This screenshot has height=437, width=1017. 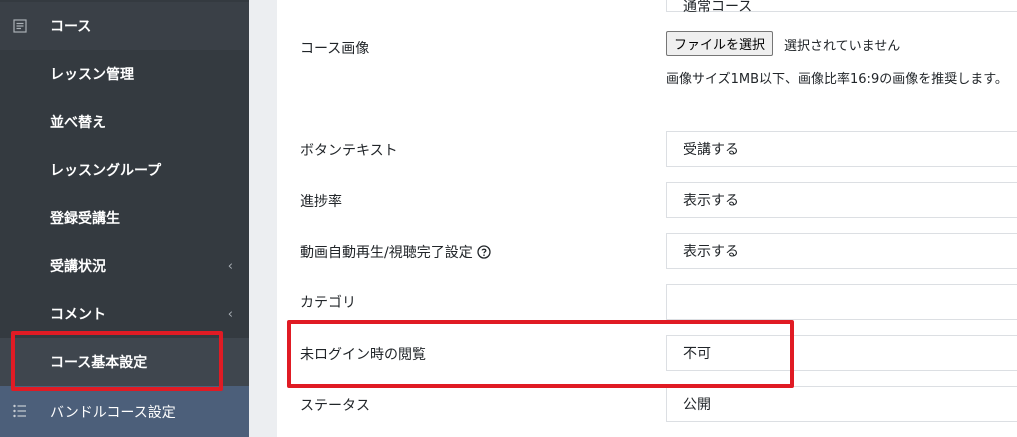 I want to click on status-value: 公開, so click(x=697, y=405).